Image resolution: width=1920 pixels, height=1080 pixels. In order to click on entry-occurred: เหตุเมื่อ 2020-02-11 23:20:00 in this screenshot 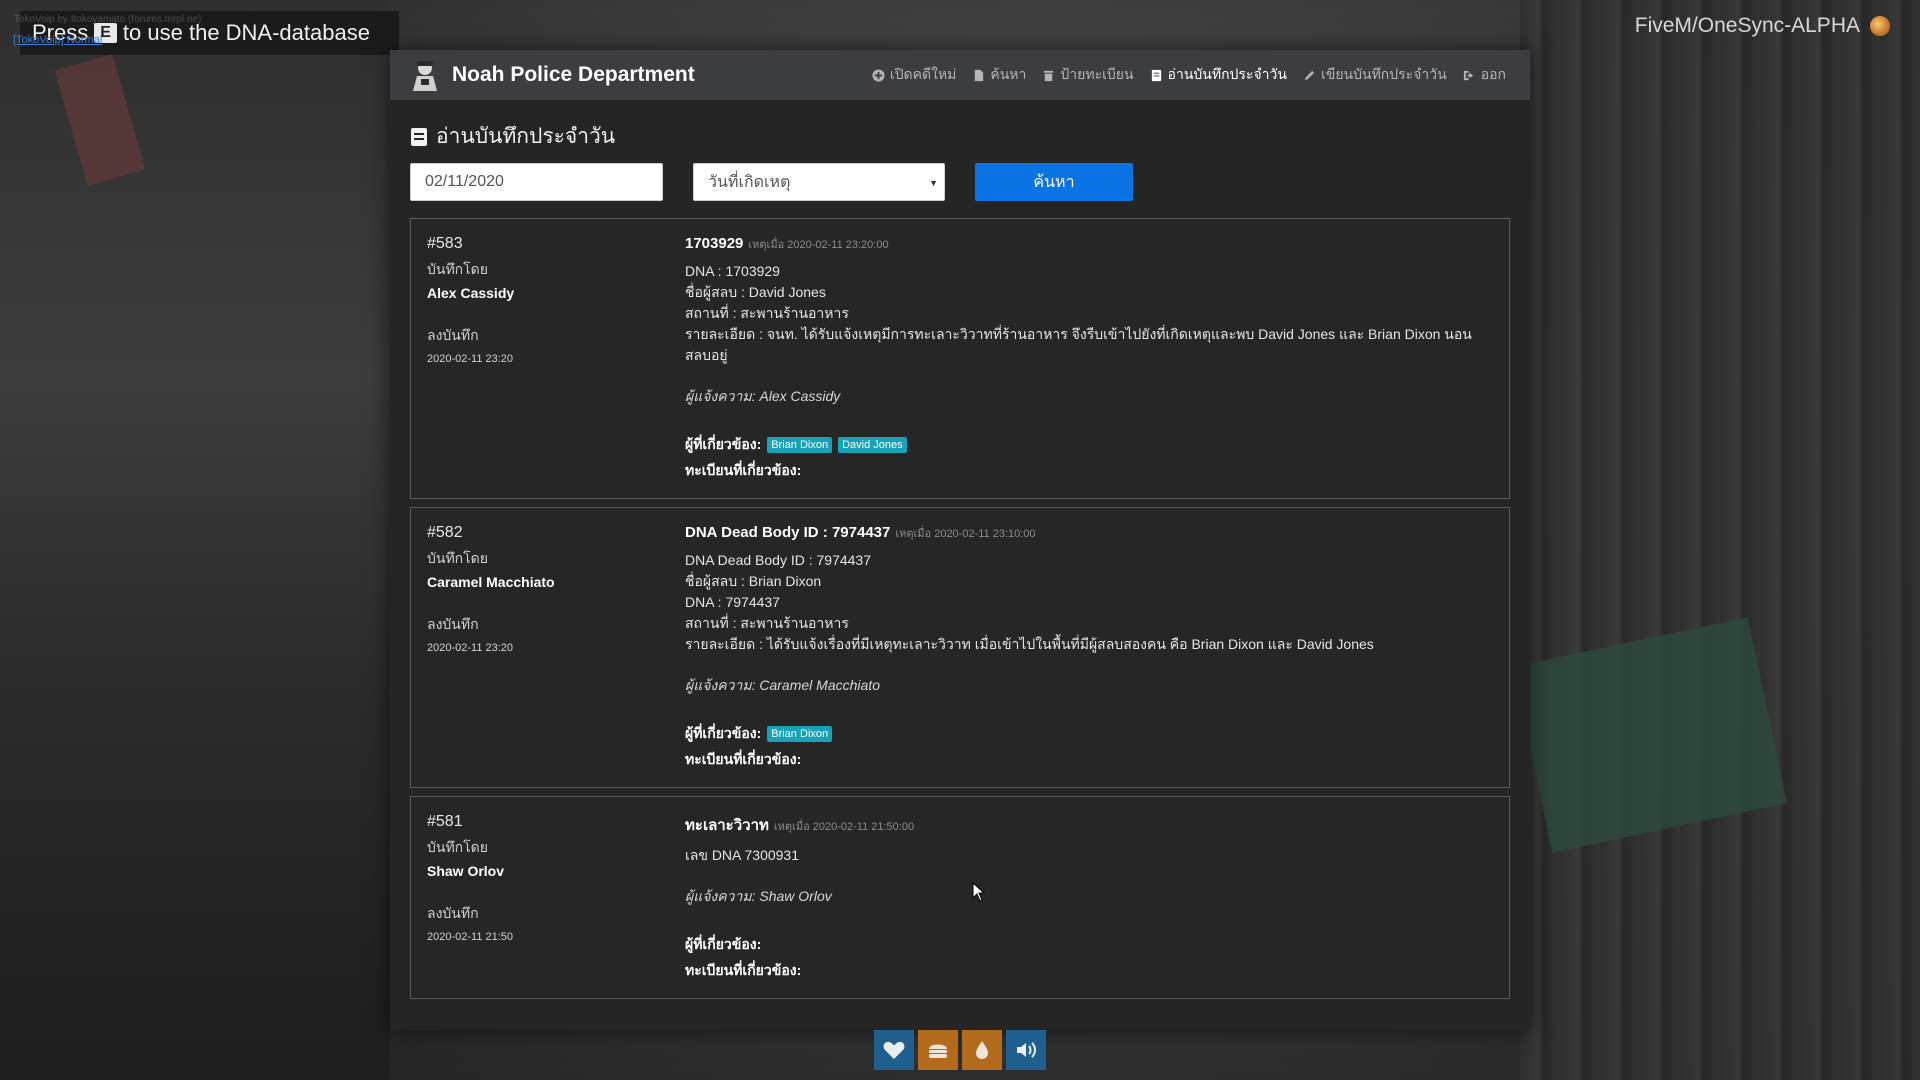, I will do `click(818, 244)`.